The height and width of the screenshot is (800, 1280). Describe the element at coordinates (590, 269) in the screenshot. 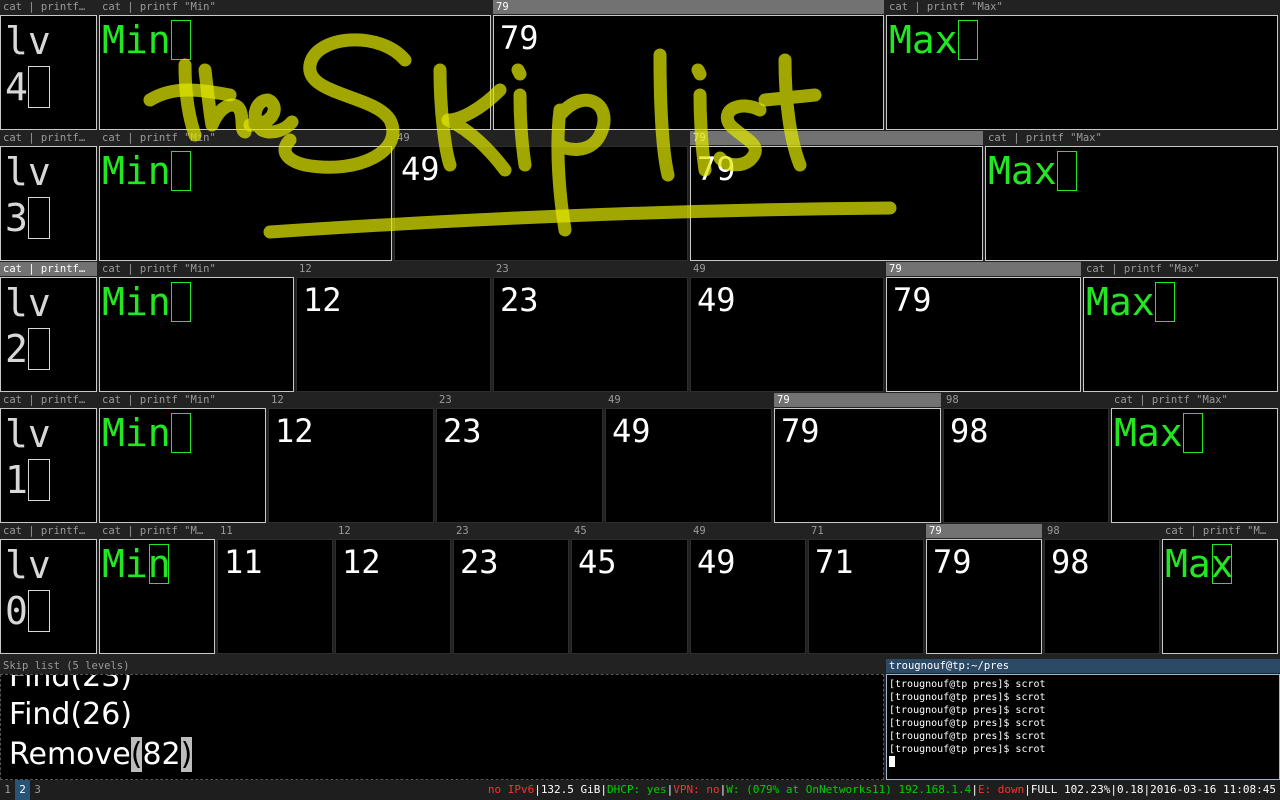

I see `window-title: 23` at that location.